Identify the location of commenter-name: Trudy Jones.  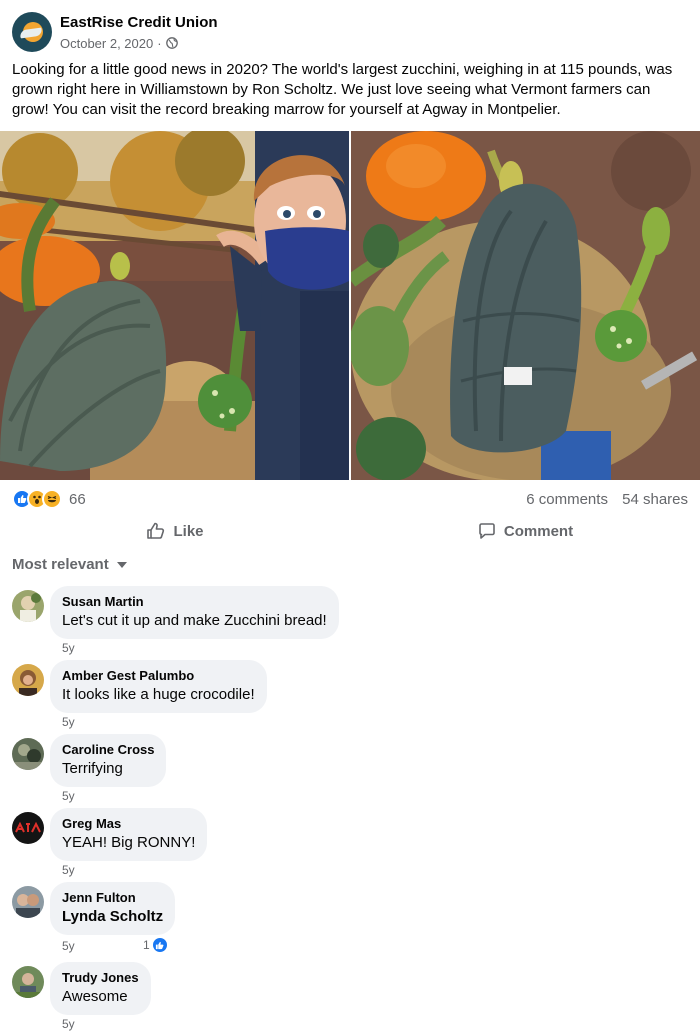
(100, 978).